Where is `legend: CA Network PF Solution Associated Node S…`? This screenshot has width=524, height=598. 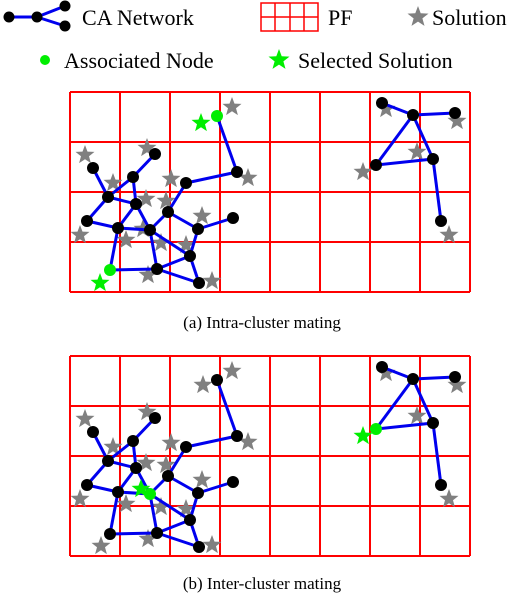
legend: CA Network PF Solution Associated Node S… is located at coordinates (255, 36).